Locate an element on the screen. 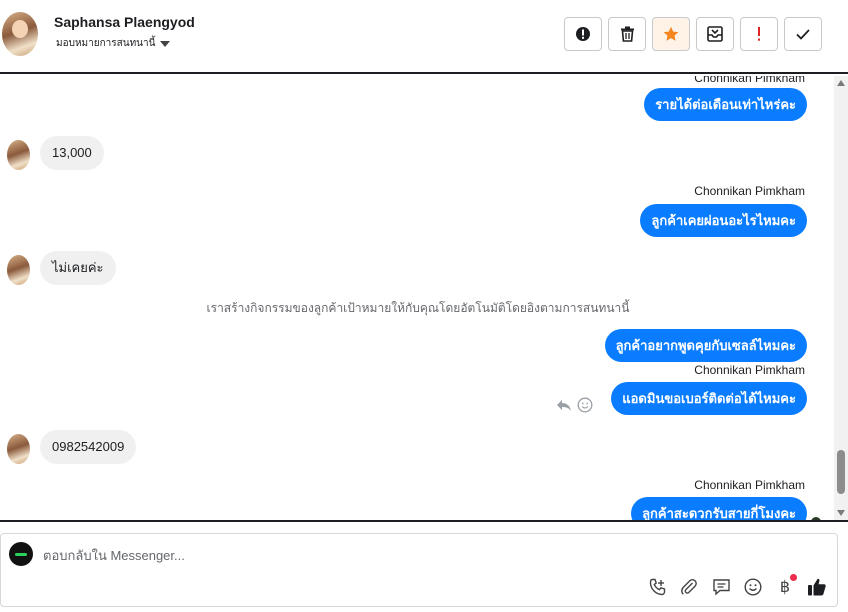 The image size is (848, 612). outgoing-message: ลูกค้าอยากพูดคุยกับเซลล์ไหมคะ is located at coordinates (705, 345).